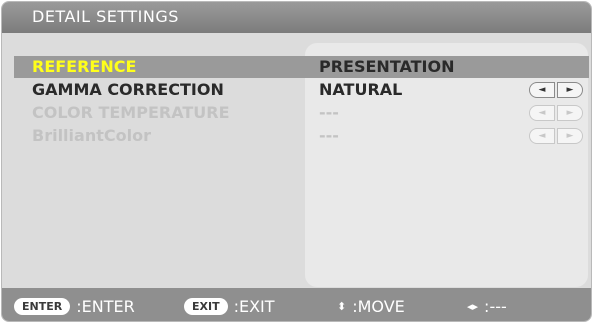 This screenshot has width=595, height=325. What do you see at coordinates (206, 306) in the screenshot?
I see `exit-key-badge: EXIT` at bounding box center [206, 306].